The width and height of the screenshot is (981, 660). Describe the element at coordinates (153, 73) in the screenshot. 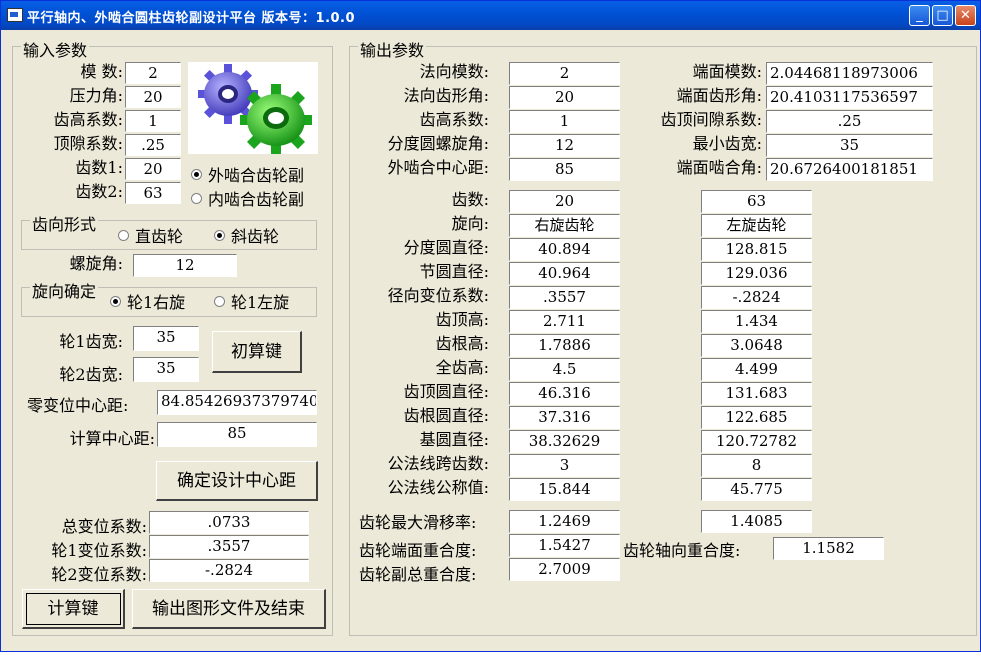

I see `module-input: 2` at that location.